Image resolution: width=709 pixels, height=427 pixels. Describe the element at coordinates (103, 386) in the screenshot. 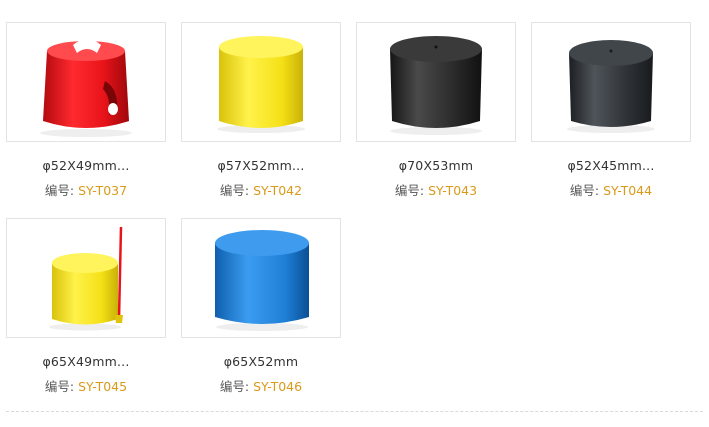

I see `code-value: SY-T045` at that location.